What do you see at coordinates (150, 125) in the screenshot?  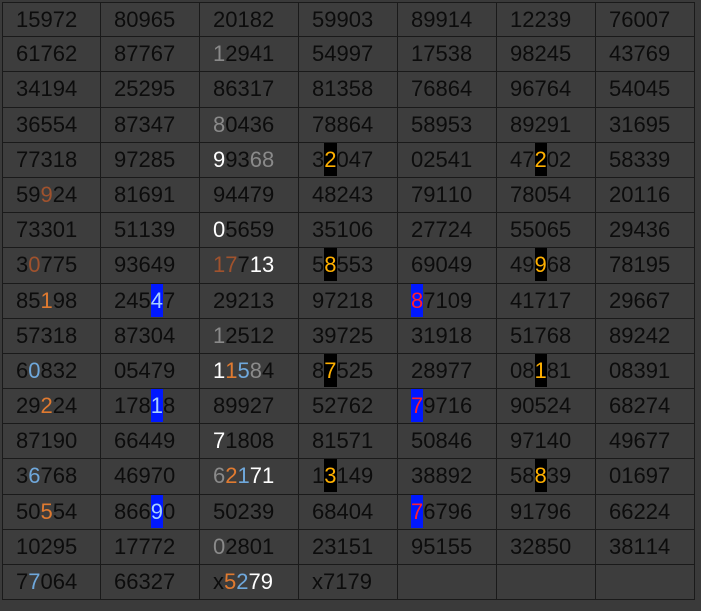 I see `grid-cell: 87347` at bounding box center [150, 125].